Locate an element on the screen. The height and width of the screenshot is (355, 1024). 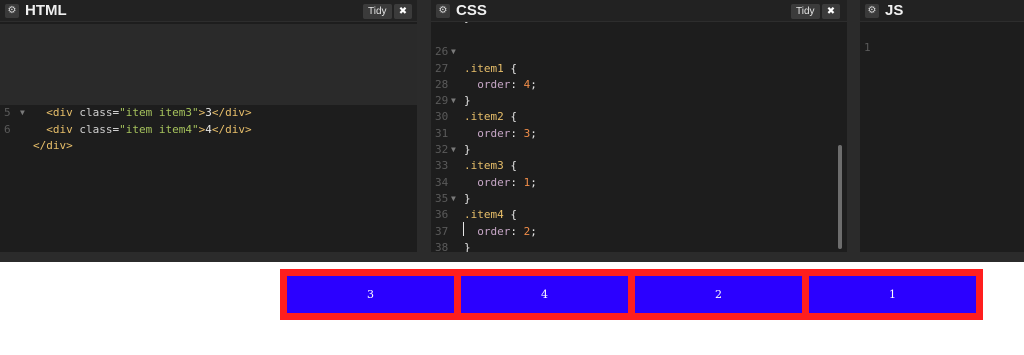
code-line: 32 ▼ .item3 { is located at coordinates (476, 158).